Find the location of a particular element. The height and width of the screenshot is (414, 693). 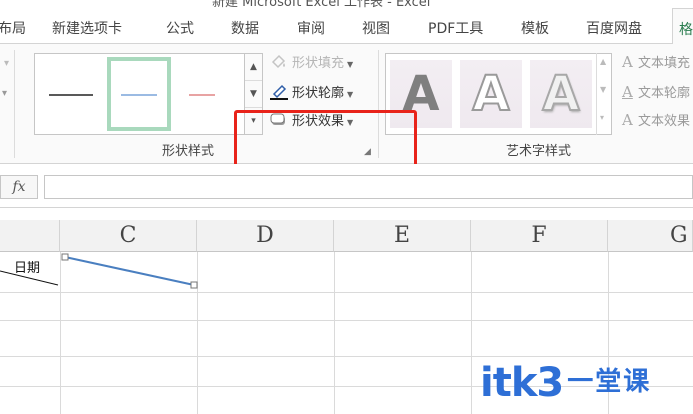

shape-style-item-red is located at coordinates (209, 94).